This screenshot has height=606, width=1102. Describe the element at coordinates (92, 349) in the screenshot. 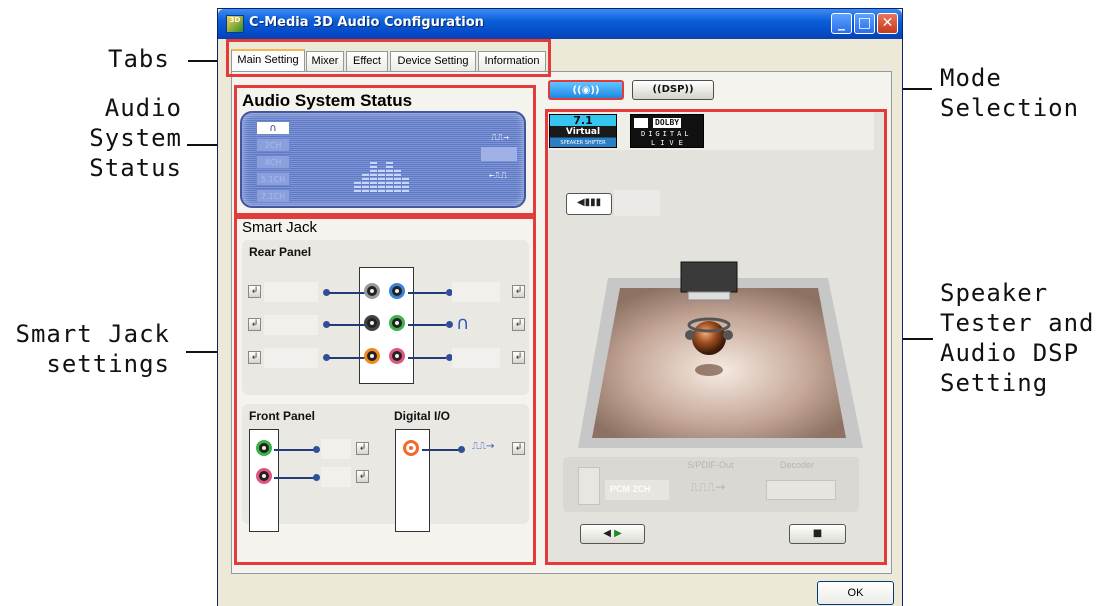

I see `callout-smart-jack: Smart Jack settings` at that location.